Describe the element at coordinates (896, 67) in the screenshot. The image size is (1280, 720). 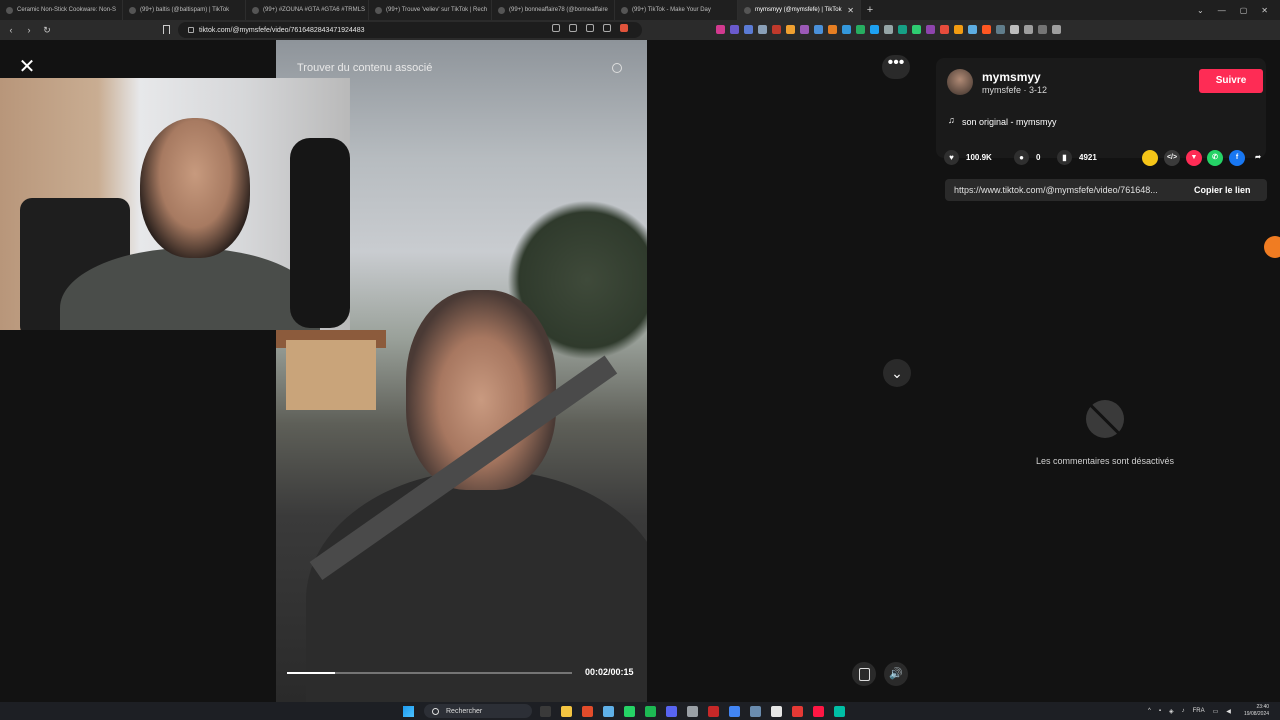
I see `more-options-icon: •••` at that location.